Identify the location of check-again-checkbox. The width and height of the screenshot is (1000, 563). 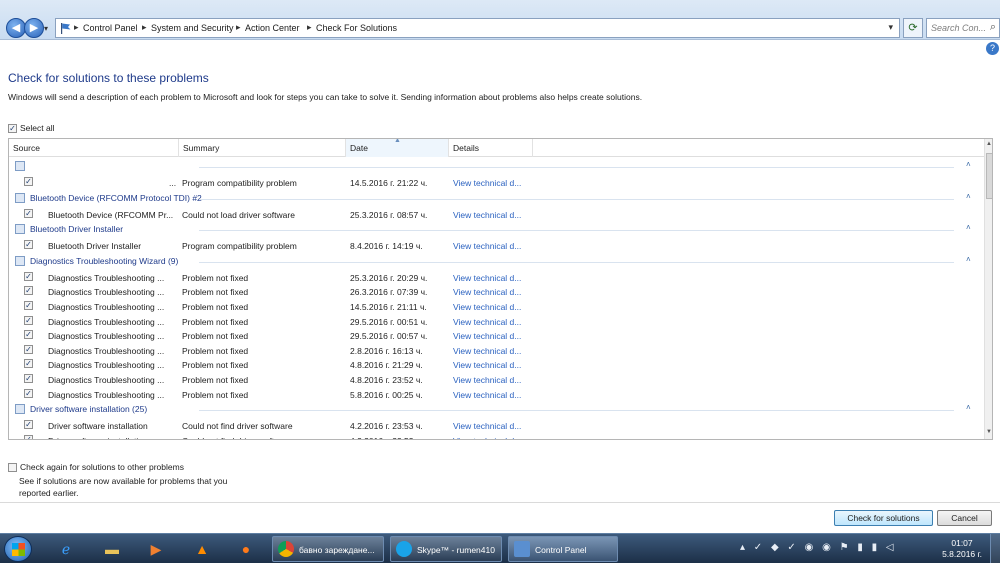
(12, 468).